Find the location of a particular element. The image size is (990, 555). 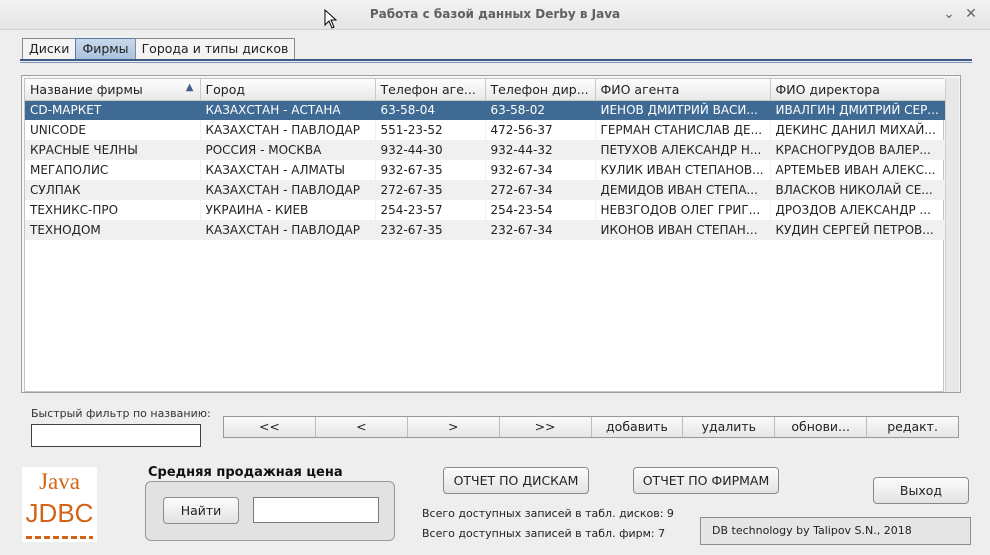

column-header-firm-name: Название фирмы ▲ is located at coordinates (113, 90).